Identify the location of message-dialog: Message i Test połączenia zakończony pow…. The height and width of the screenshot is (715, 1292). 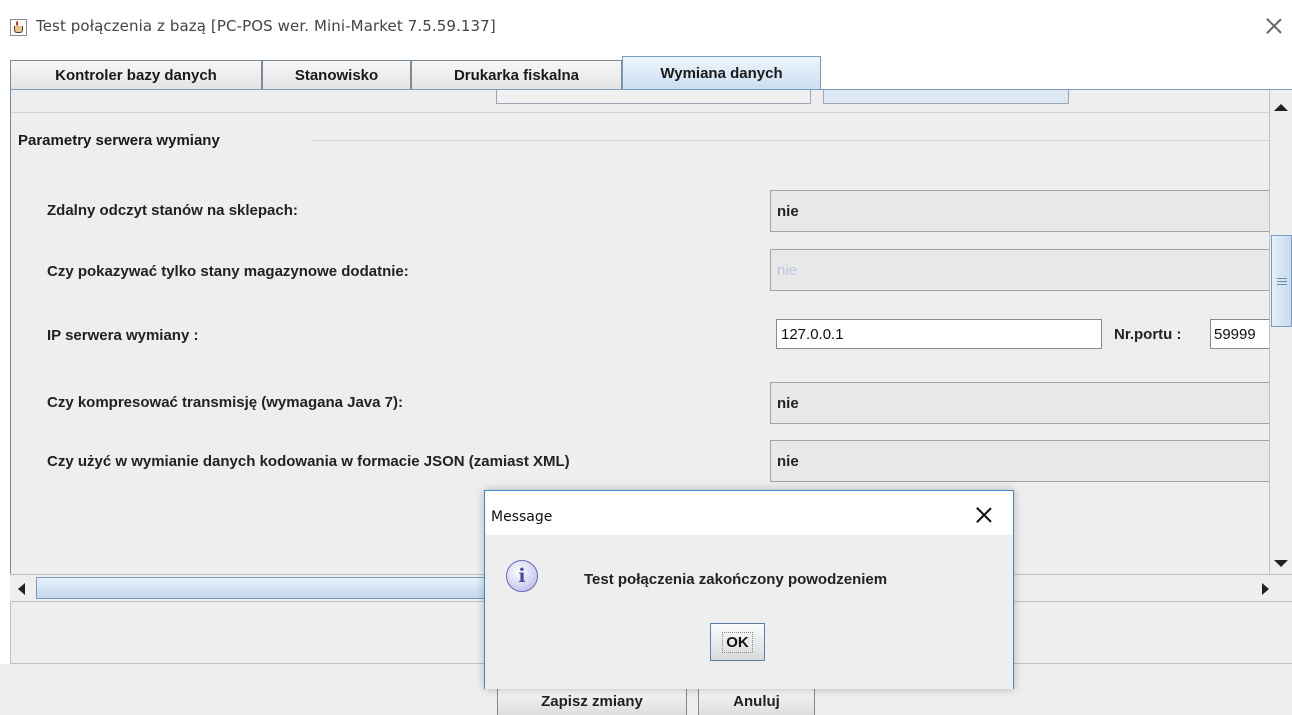
(749, 589).